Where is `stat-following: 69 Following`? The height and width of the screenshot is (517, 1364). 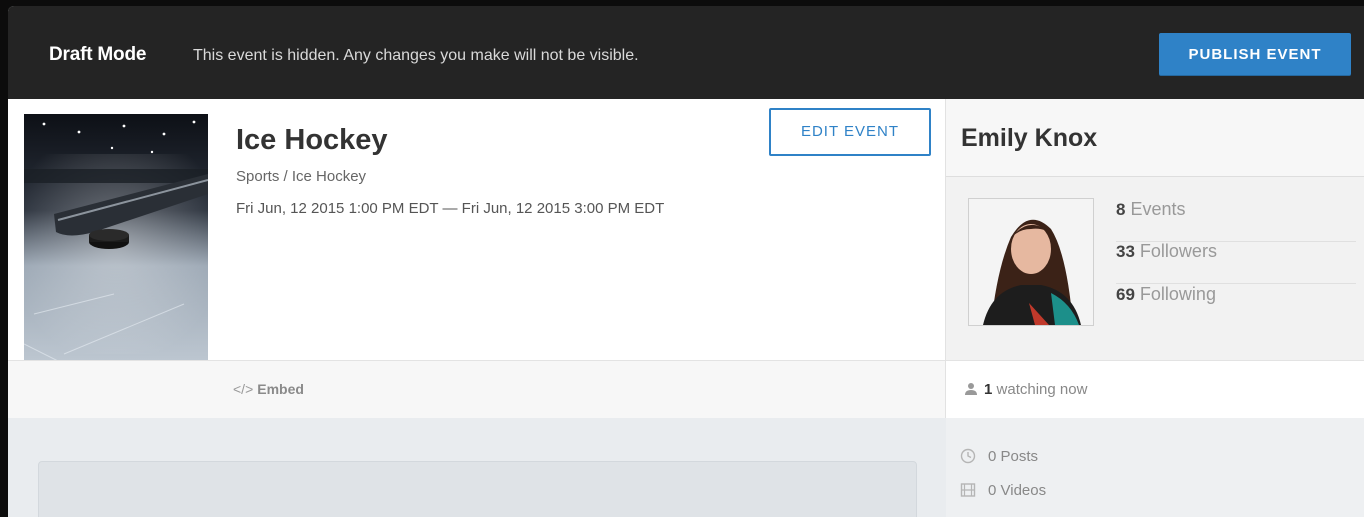 stat-following: 69 Following is located at coordinates (1236, 305).